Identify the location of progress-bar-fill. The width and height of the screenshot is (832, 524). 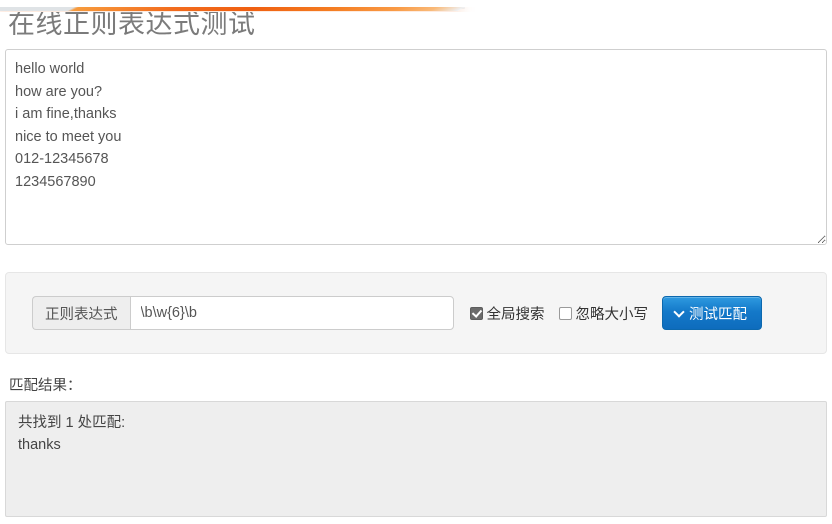
(233, 9).